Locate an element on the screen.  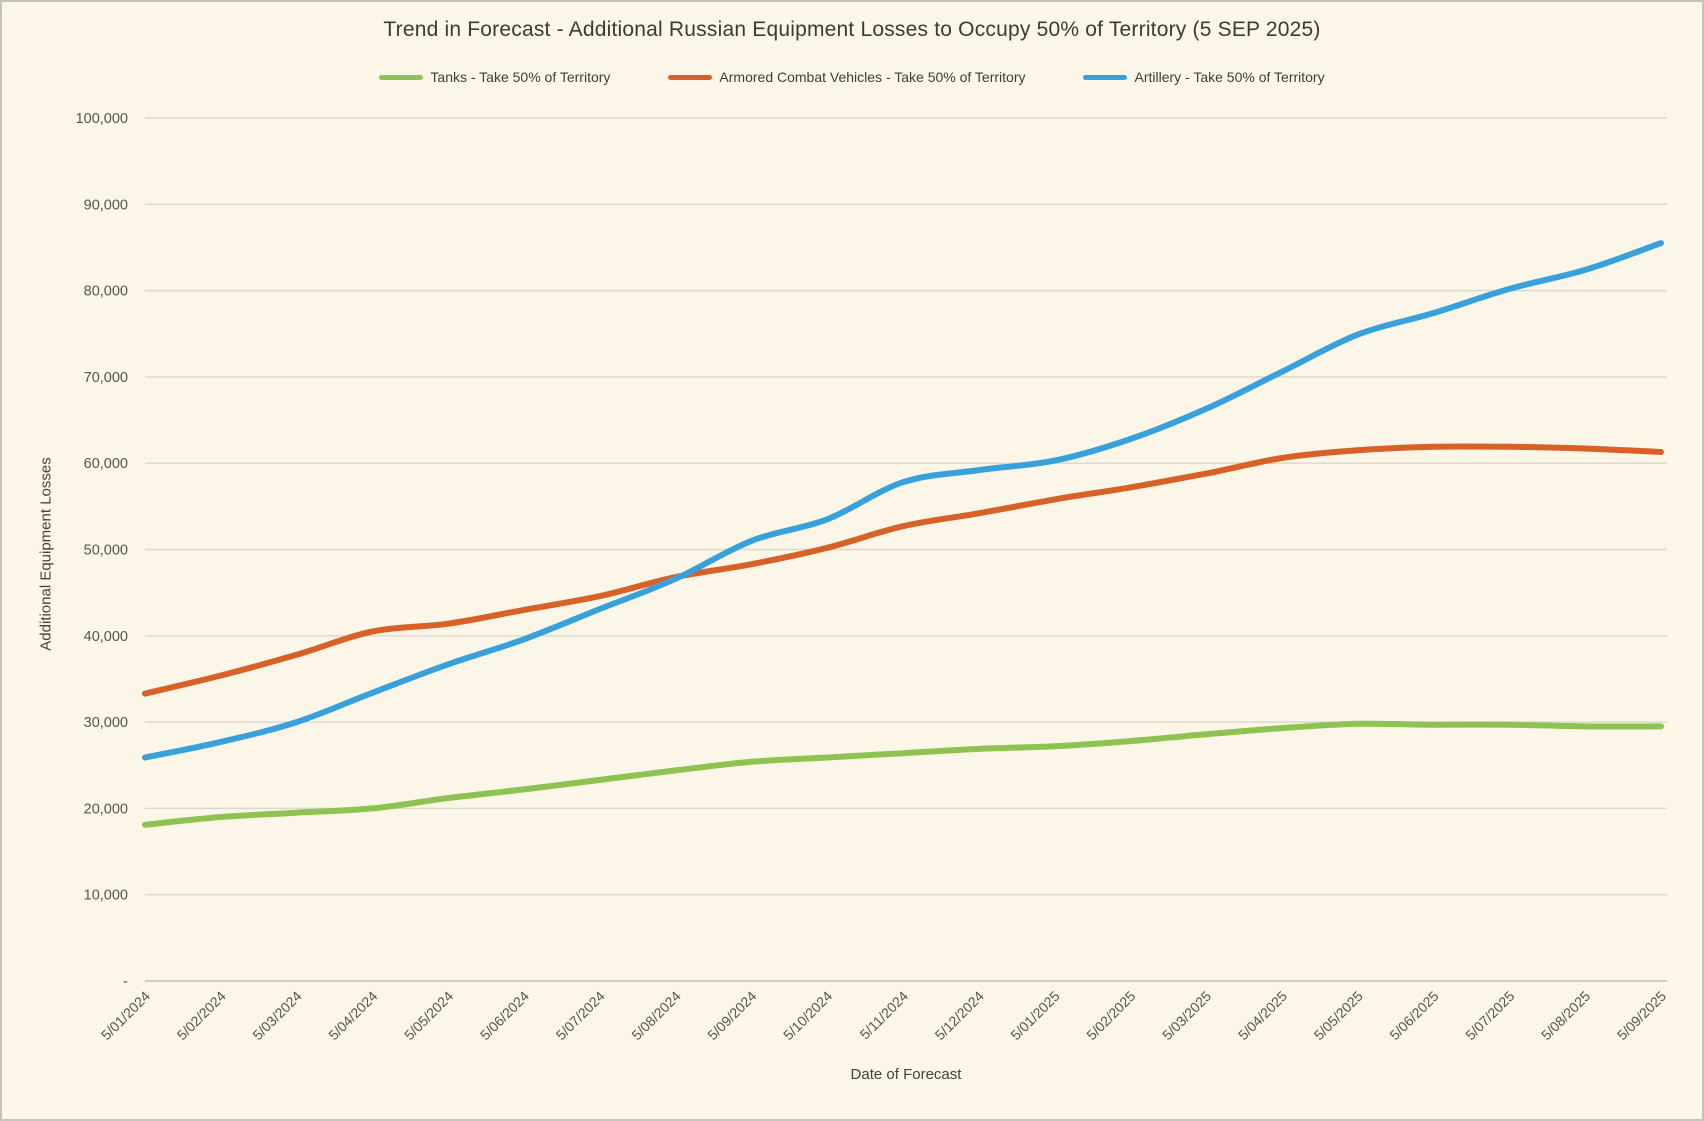
y-tick-label: 20,000 is located at coordinates (106, 809).